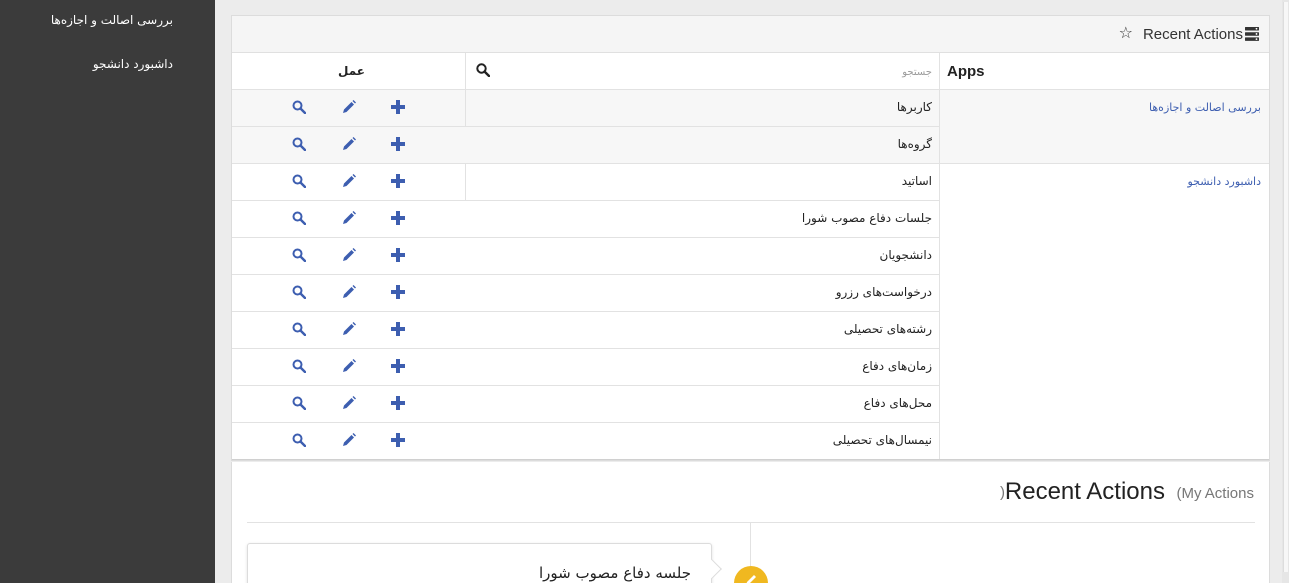 The image size is (1289, 583). What do you see at coordinates (1205, 107) in the screenshot?
I see `app-link-originality: بررسی اصالت و اجازه‌ها` at bounding box center [1205, 107].